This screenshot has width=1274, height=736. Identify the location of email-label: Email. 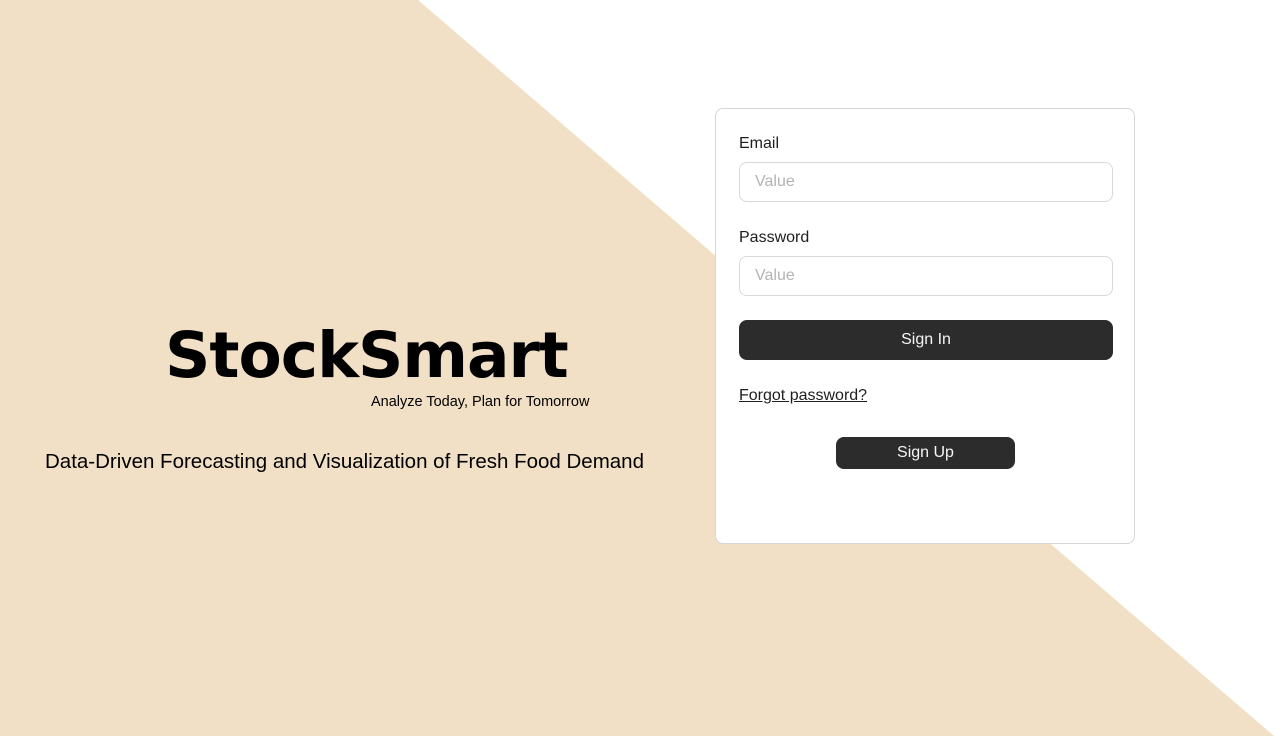
(759, 143).